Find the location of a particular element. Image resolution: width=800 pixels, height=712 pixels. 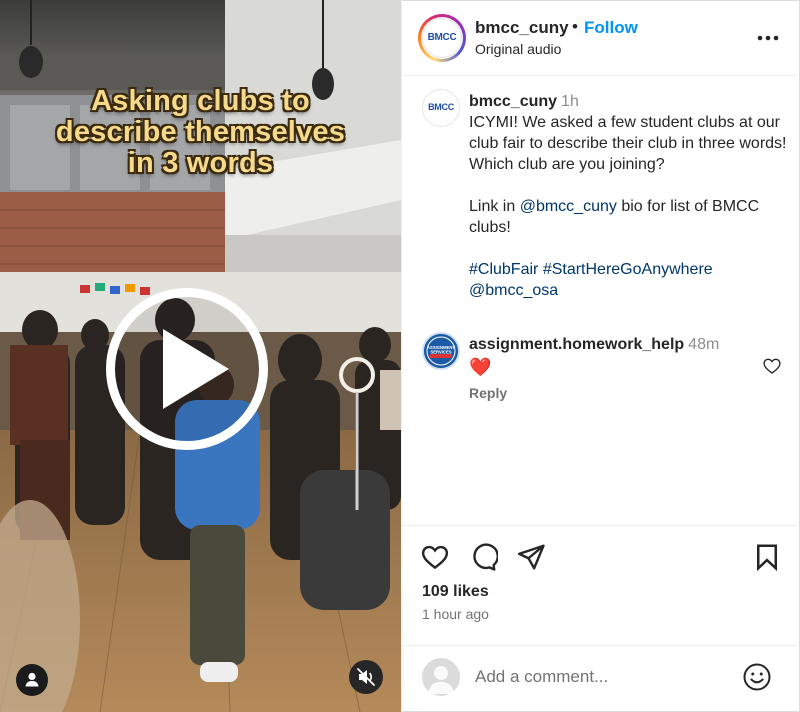

more-options-button is located at coordinates (768, 38).